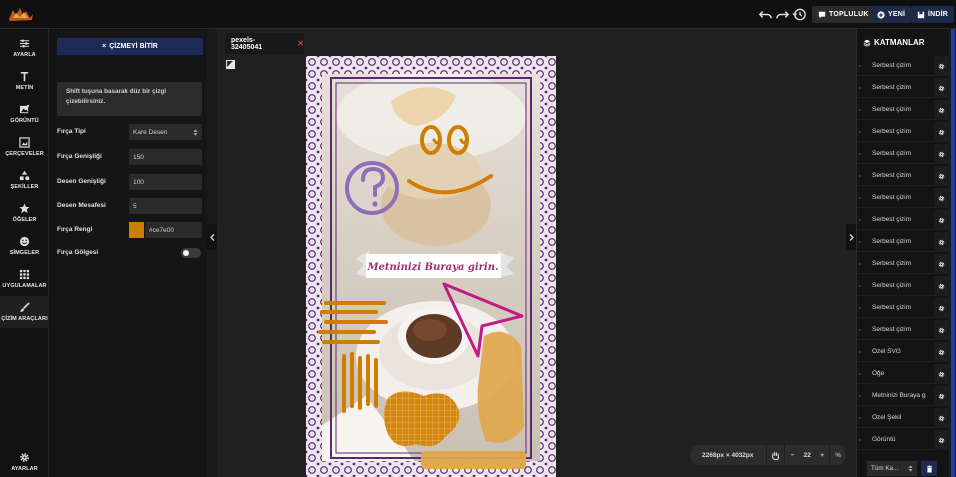  What do you see at coordinates (24, 48) in the screenshot?
I see `sidebar-item-adjust: AYARLA` at bounding box center [24, 48].